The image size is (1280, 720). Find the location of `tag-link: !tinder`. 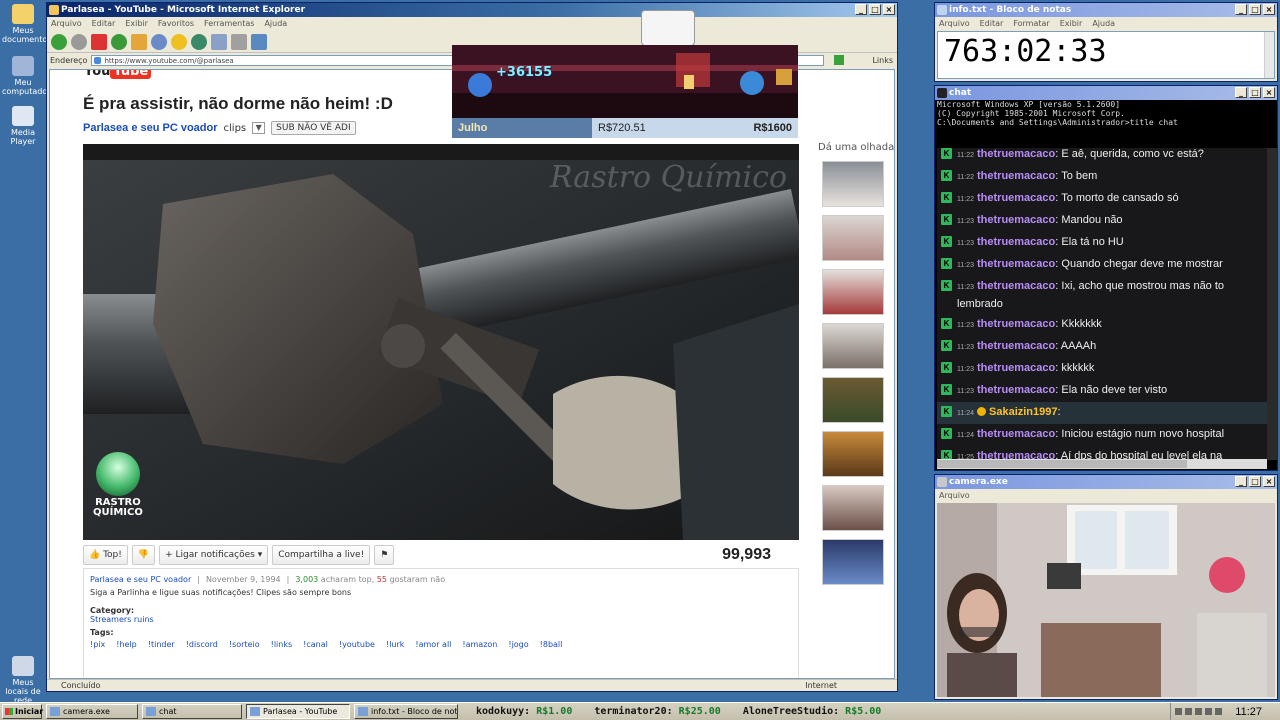

tag-link: !tinder is located at coordinates (161, 644).